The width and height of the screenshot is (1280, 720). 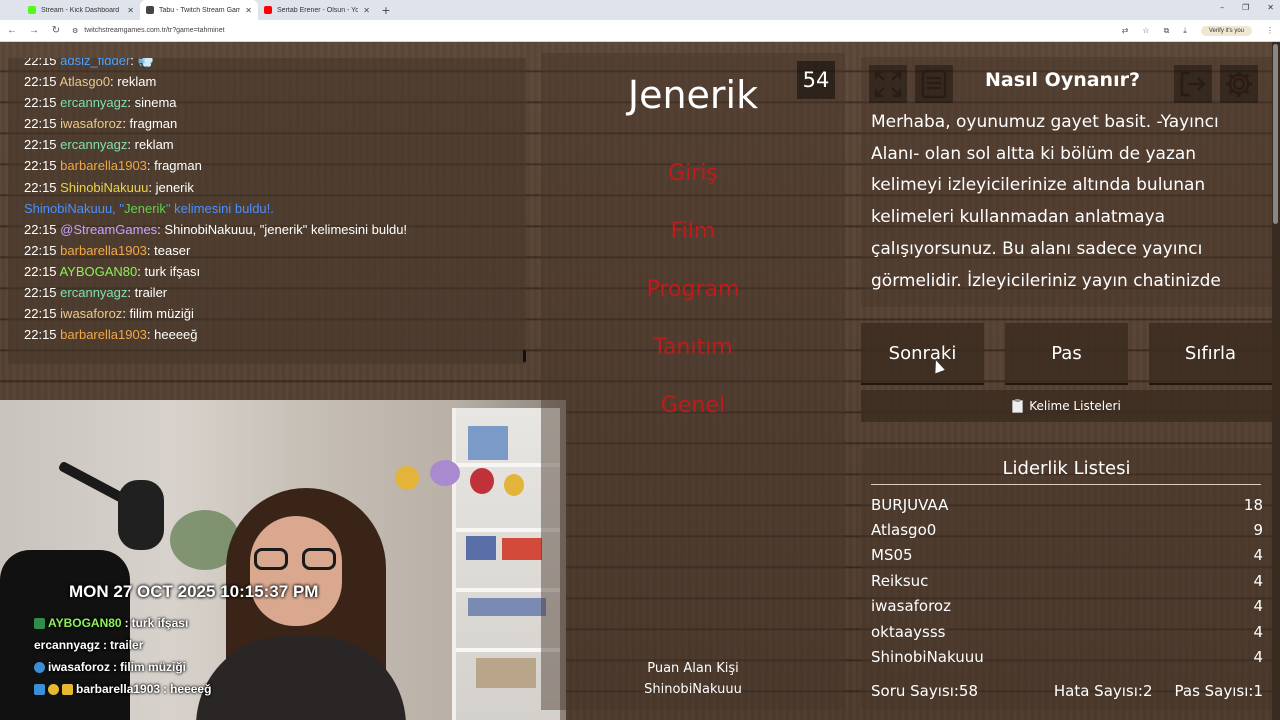 I want to click on chat-message: 22:15 iwasaforoz: fragman, so click(x=101, y=124).